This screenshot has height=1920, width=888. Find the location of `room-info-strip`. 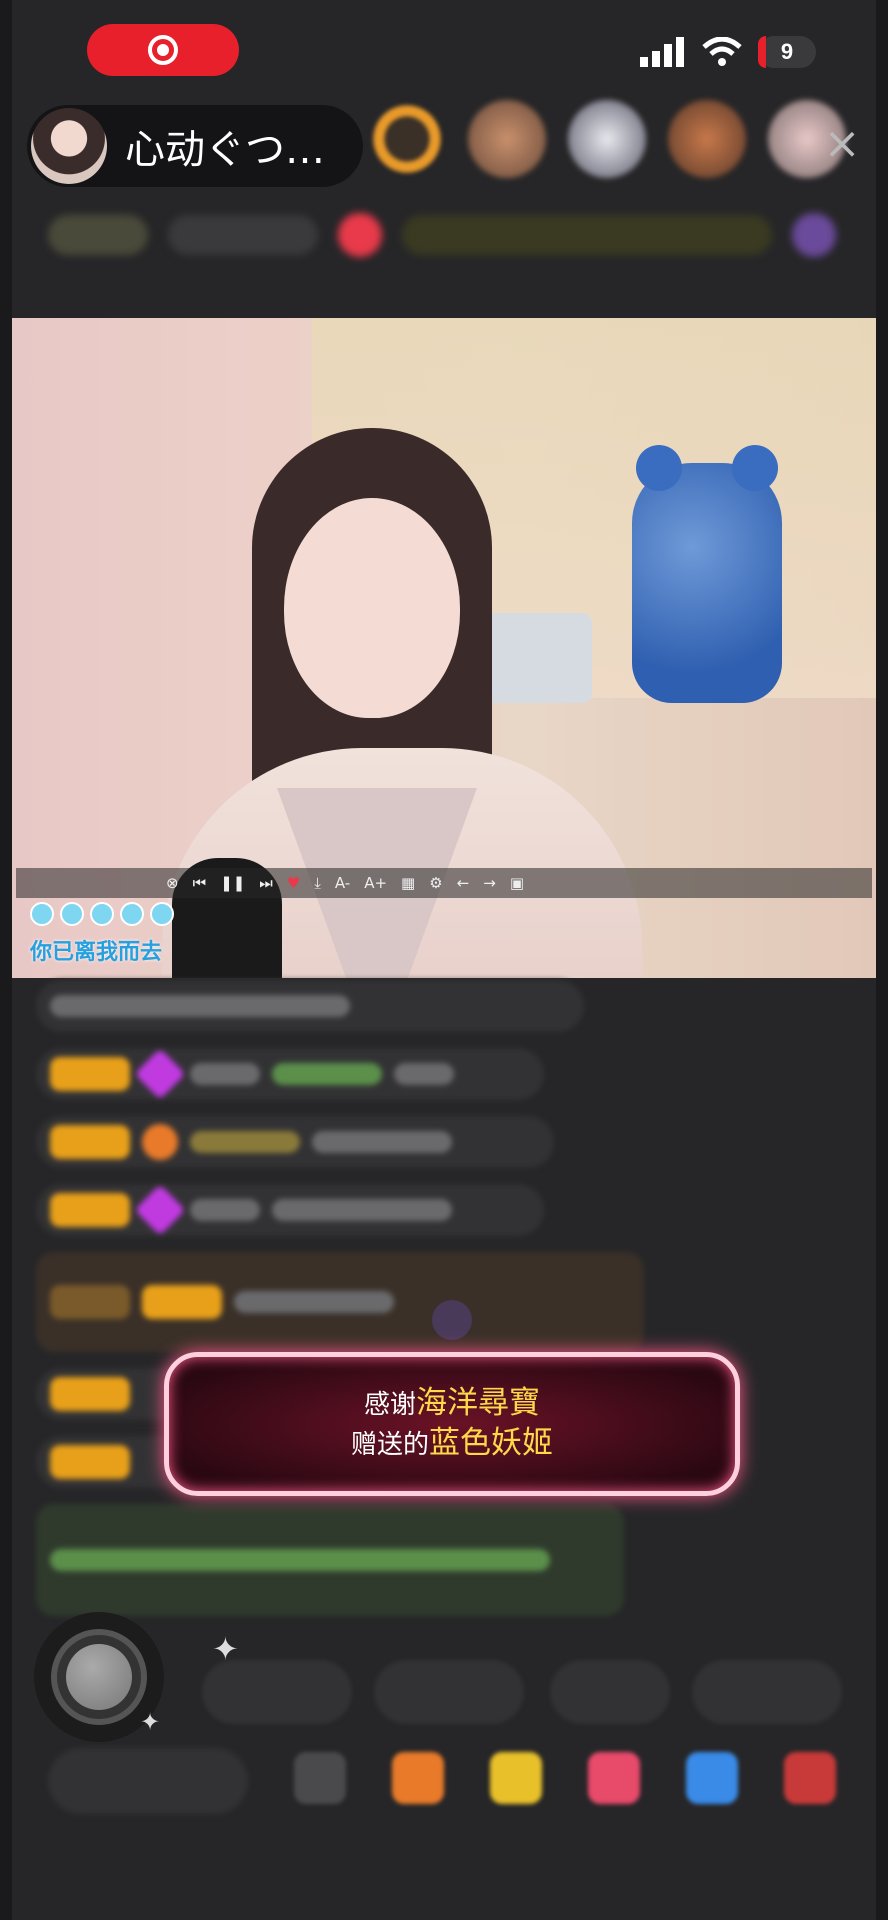

room-info-strip is located at coordinates (444, 235).